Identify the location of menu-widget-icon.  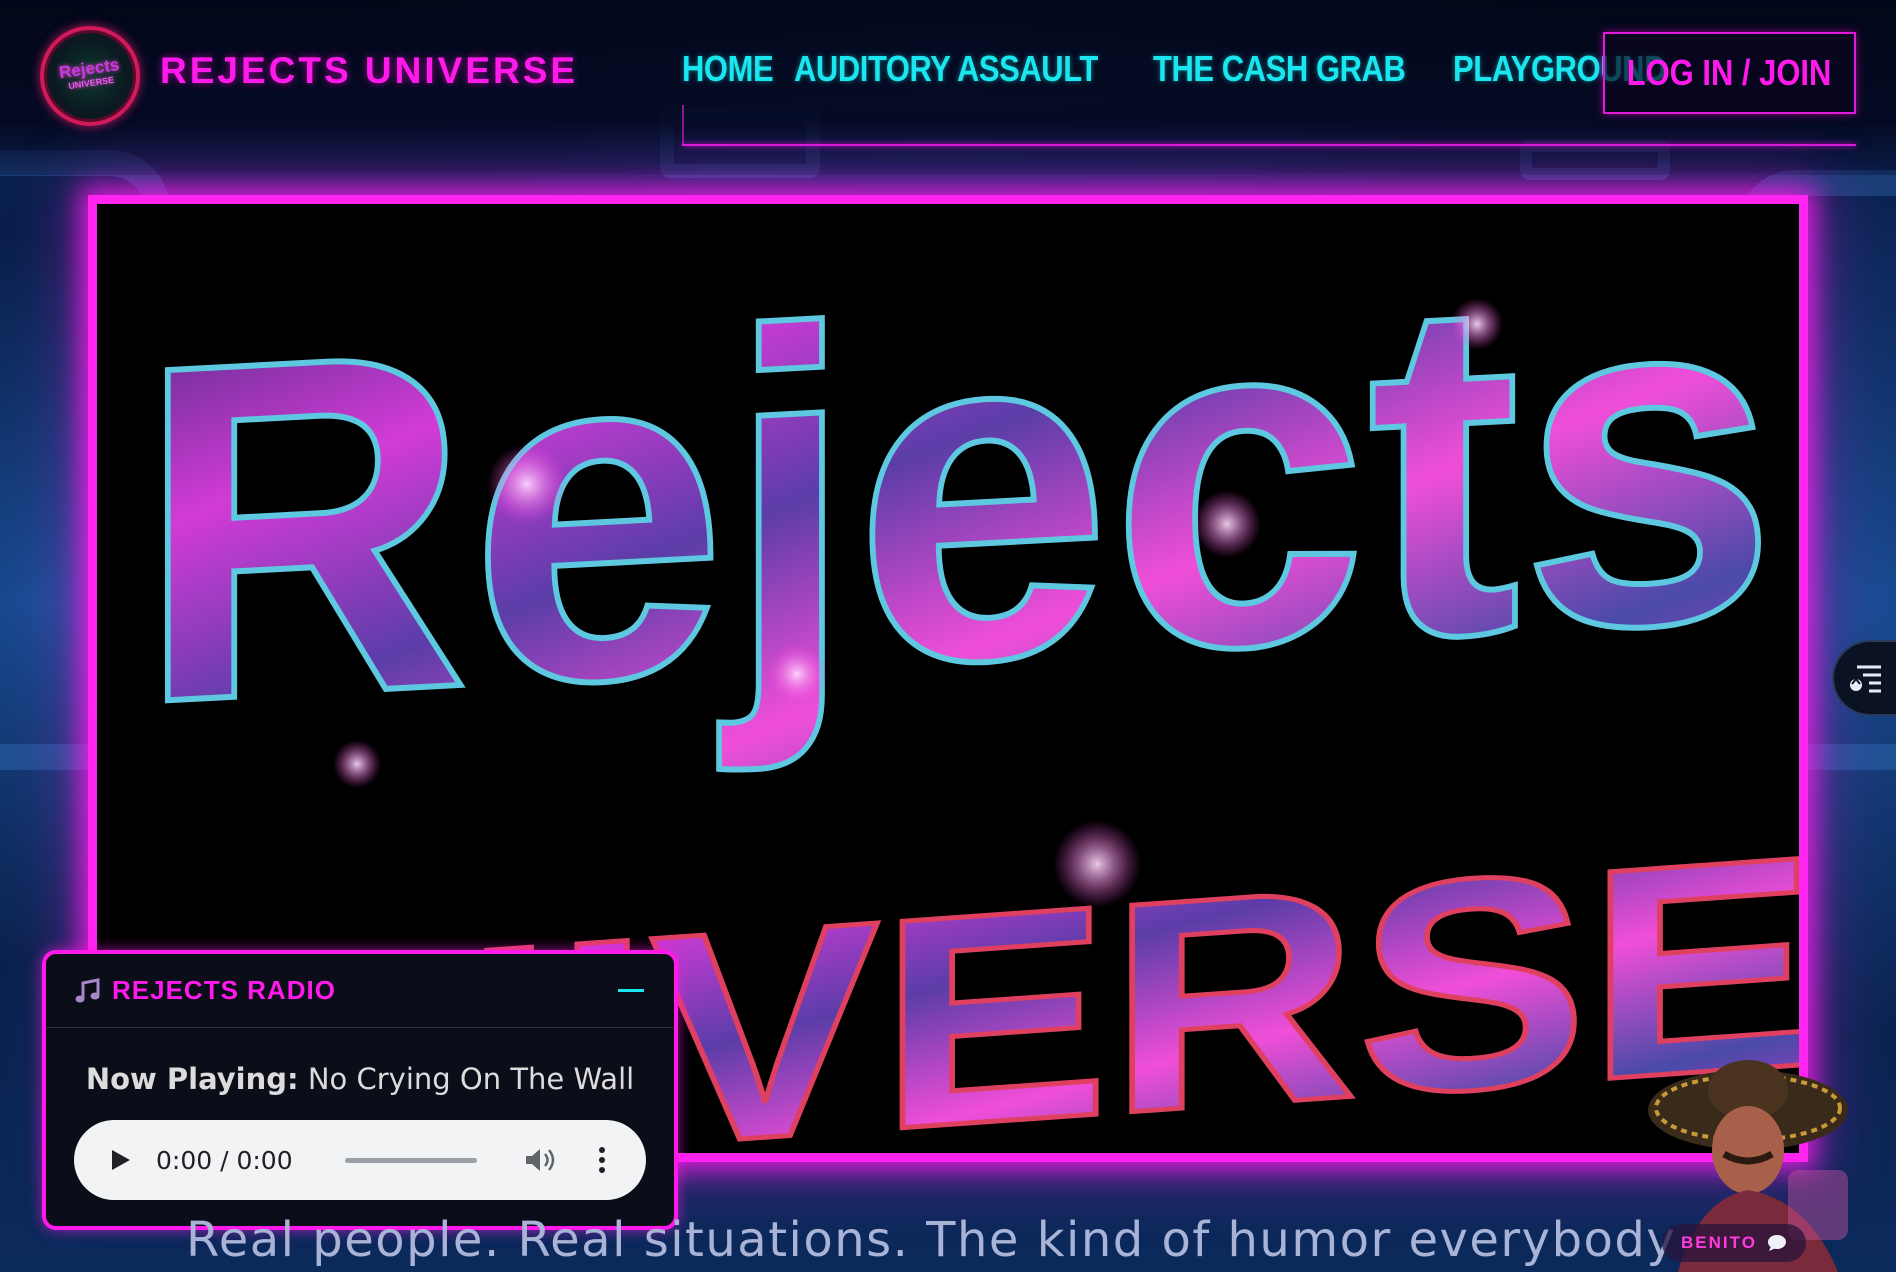
(1865, 679).